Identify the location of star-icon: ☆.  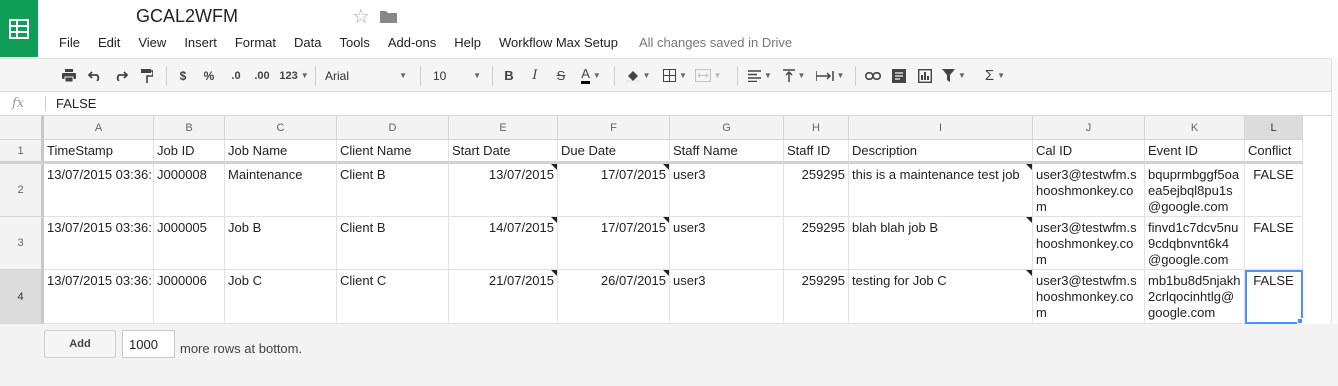
(361, 16).